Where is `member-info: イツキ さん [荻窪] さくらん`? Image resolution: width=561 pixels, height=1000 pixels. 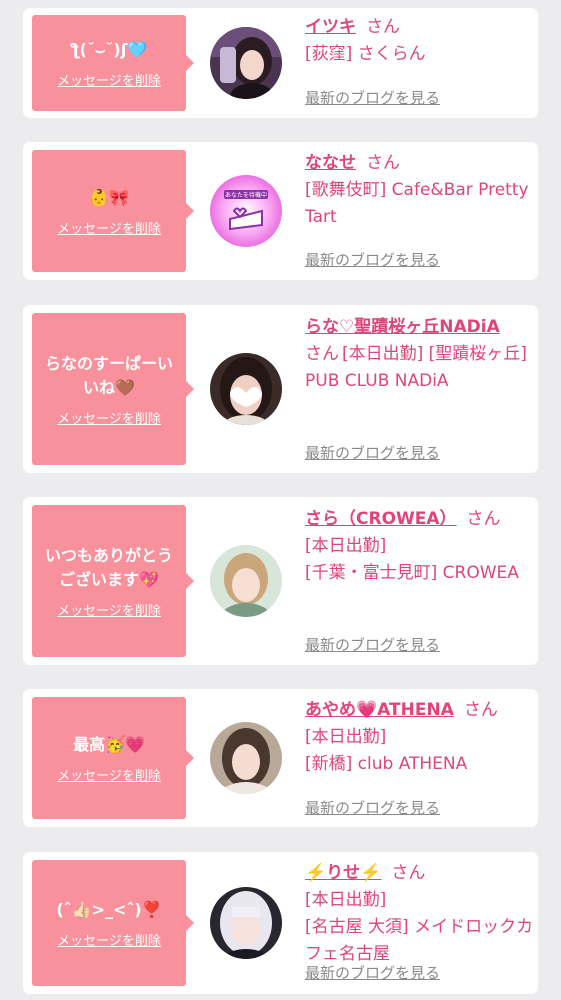 member-info: イツキ さん [荻窪] さくらん is located at coordinates (417, 41).